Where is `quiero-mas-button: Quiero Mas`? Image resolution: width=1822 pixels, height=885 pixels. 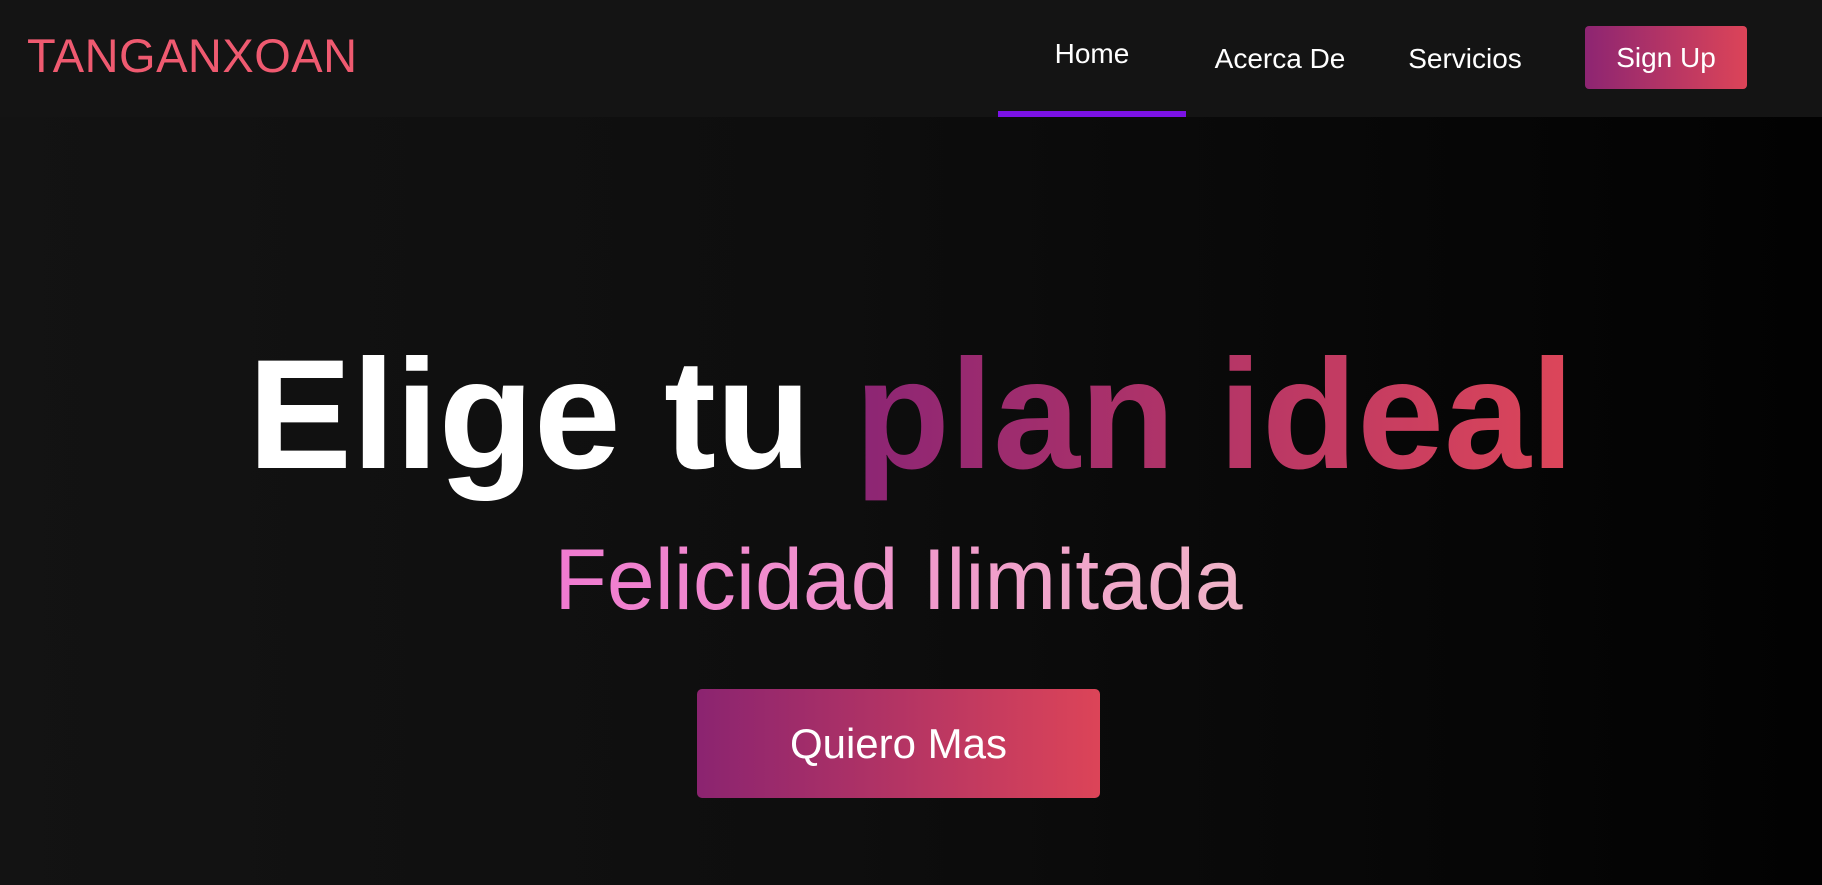 quiero-mas-button: Quiero Mas is located at coordinates (898, 743).